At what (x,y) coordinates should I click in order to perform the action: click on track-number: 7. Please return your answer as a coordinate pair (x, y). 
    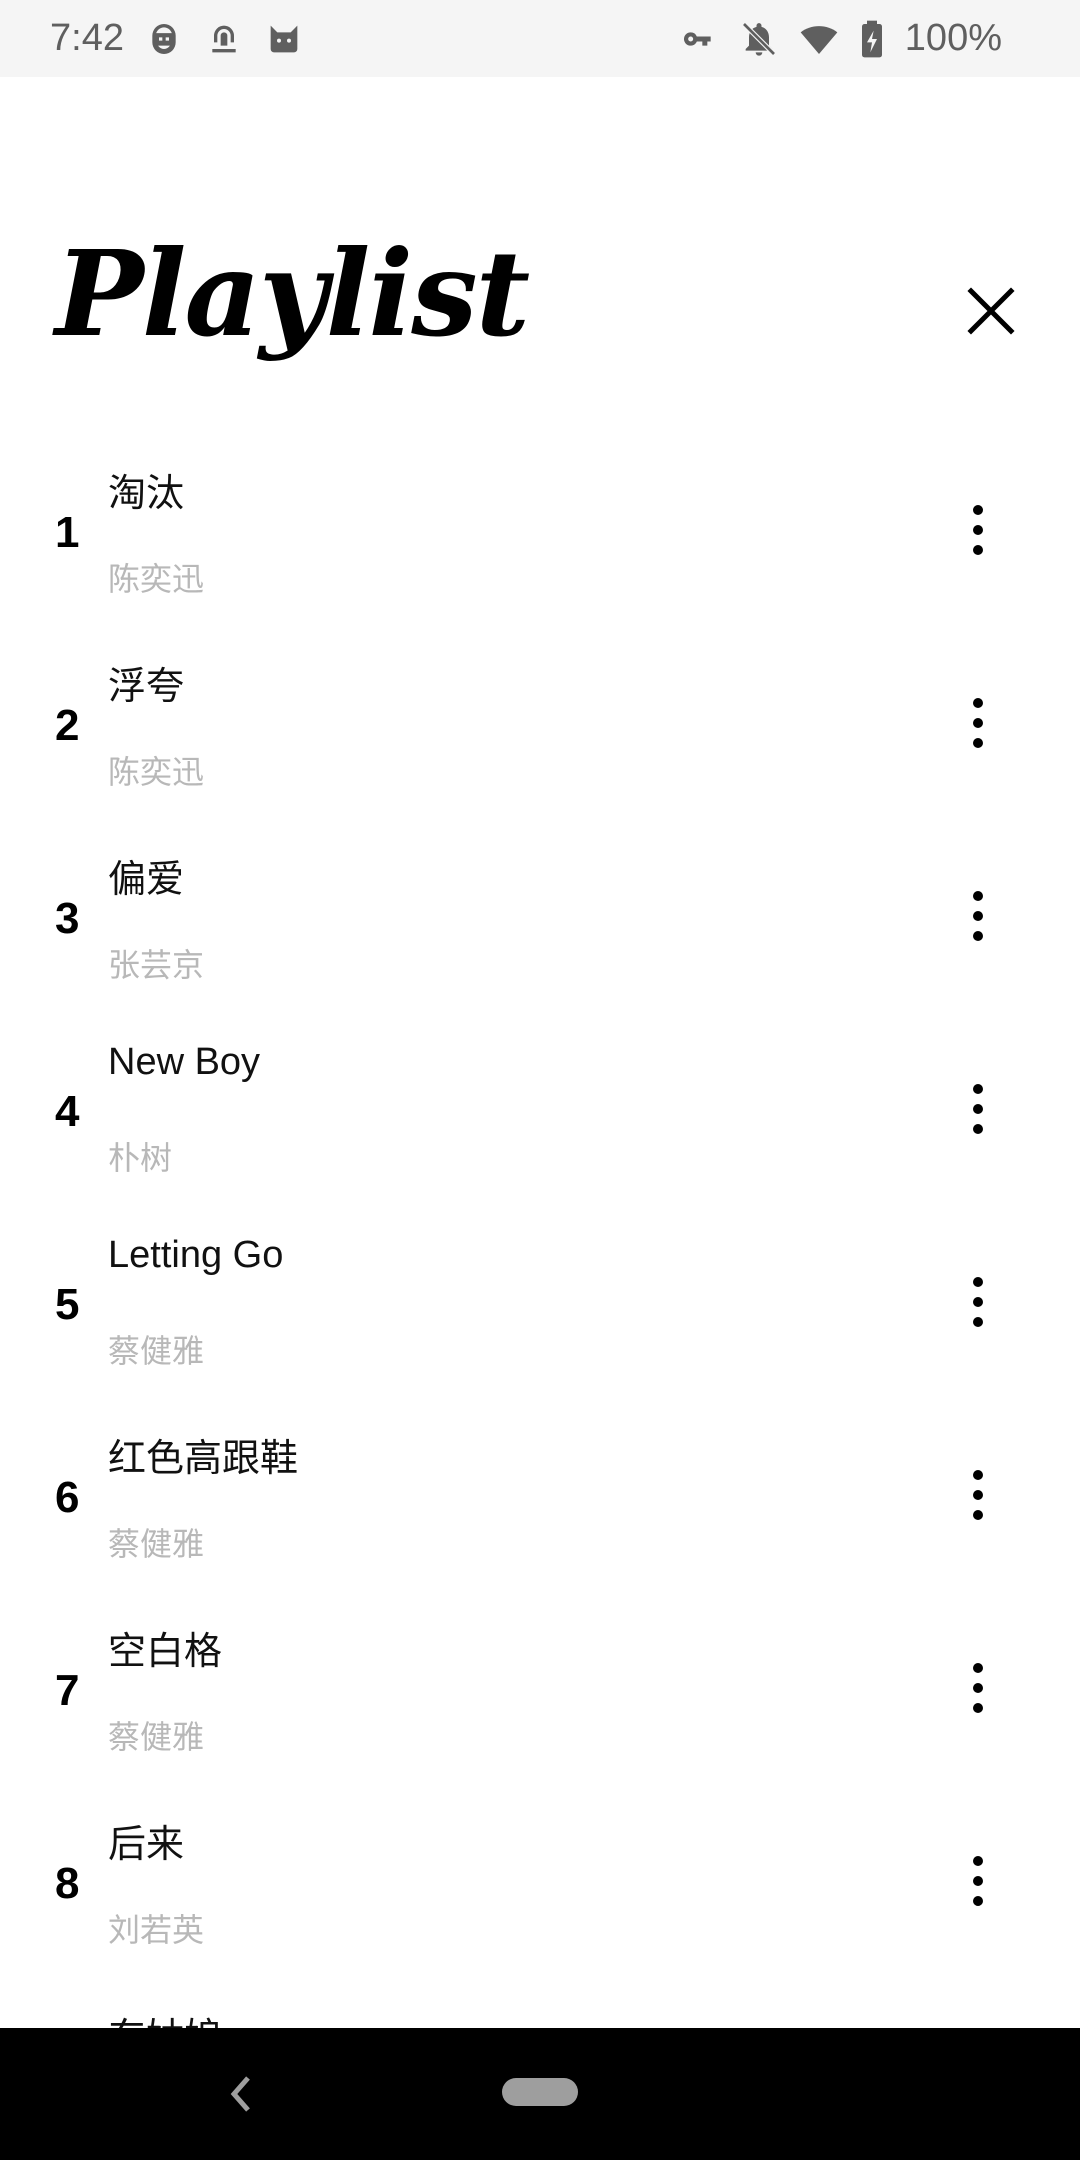
    Looking at the image, I should click on (67, 1690).